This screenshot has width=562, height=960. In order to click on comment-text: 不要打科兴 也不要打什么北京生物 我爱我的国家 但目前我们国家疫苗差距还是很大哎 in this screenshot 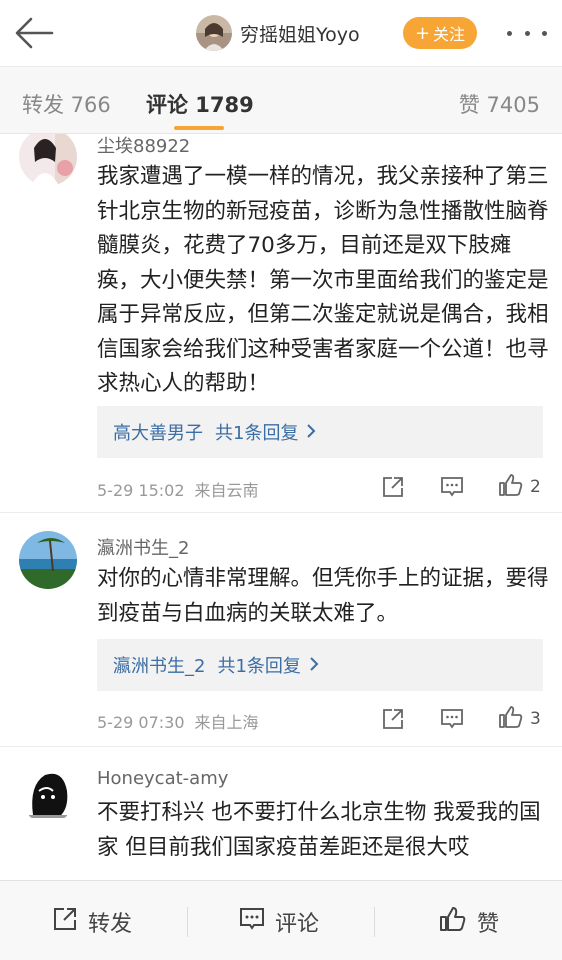, I will do `click(319, 830)`.